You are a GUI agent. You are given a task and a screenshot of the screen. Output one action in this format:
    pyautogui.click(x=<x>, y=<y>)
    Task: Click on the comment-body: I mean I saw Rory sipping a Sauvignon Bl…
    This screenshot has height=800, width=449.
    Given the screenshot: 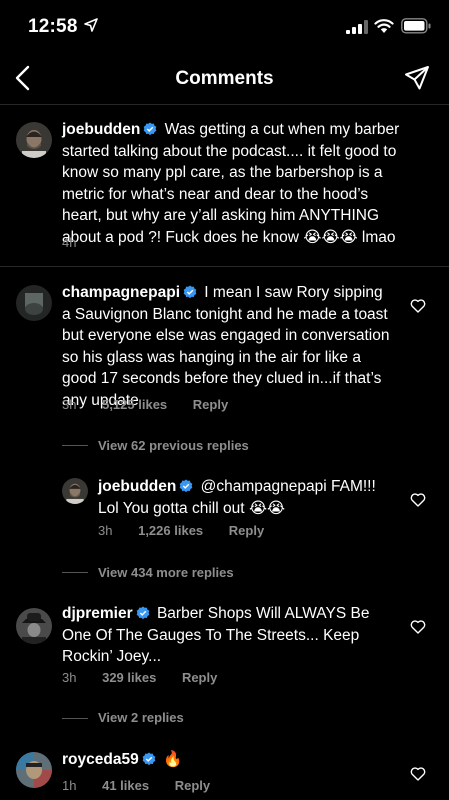 What is the action you would take?
    pyautogui.click(x=226, y=346)
    